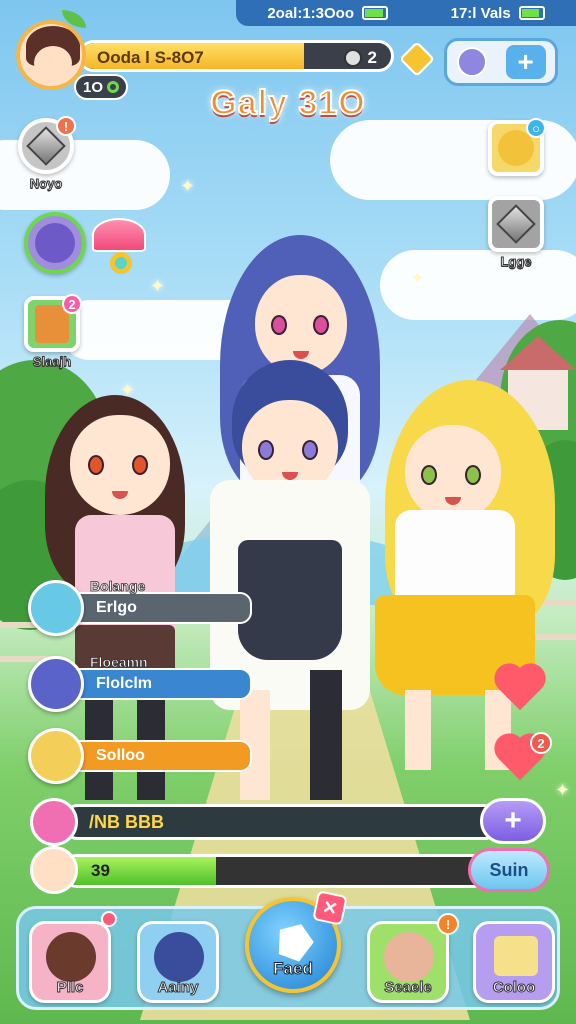 The height and width of the screenshot is (1024, 576). I want to click on icon-frame: !, so click(47, 145).